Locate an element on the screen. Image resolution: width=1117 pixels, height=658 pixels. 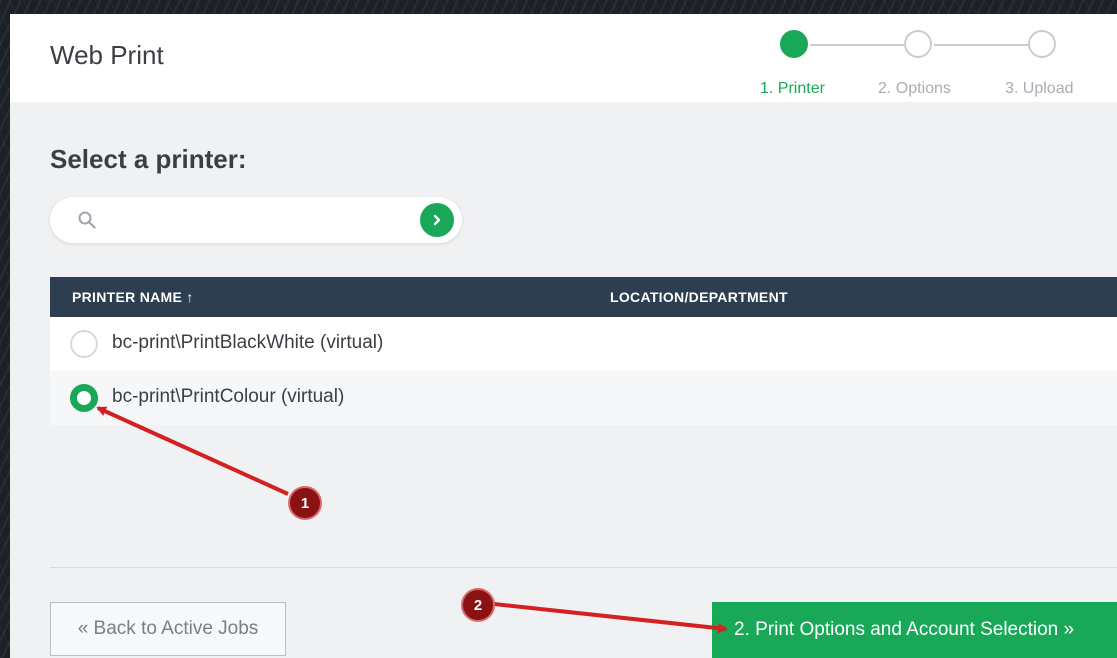
table-row: bc-print\PrintBlackWhite (virtual) is located at coordinates (583, 344).